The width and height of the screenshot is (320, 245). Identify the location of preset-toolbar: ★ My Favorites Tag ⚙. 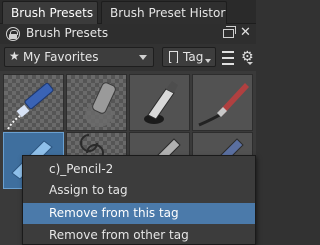
(128, 57).